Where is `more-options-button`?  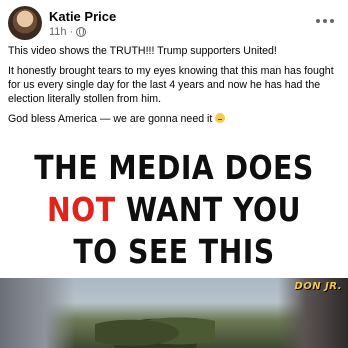
more-options-button is located at coordinates (325, 21).